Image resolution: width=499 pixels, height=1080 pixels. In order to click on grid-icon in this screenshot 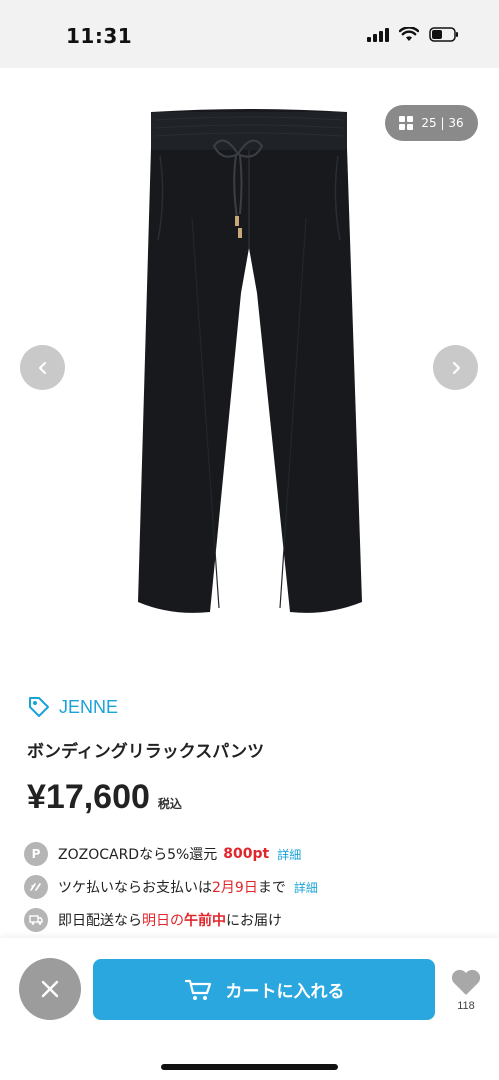, I will do `click(406, 123)`.